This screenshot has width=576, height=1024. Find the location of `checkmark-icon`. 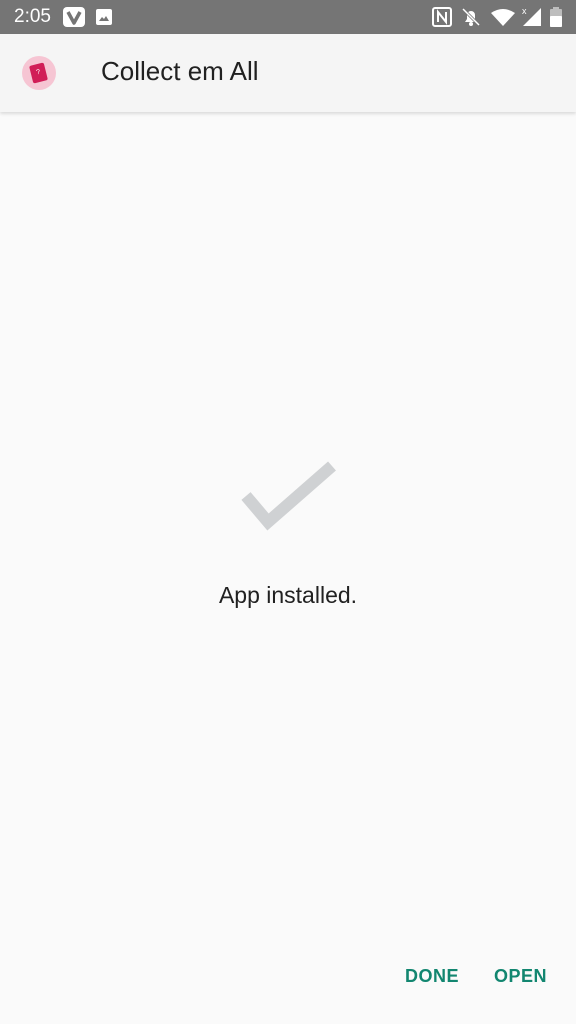

checkmark-icon is located at coordinates (288, 496).